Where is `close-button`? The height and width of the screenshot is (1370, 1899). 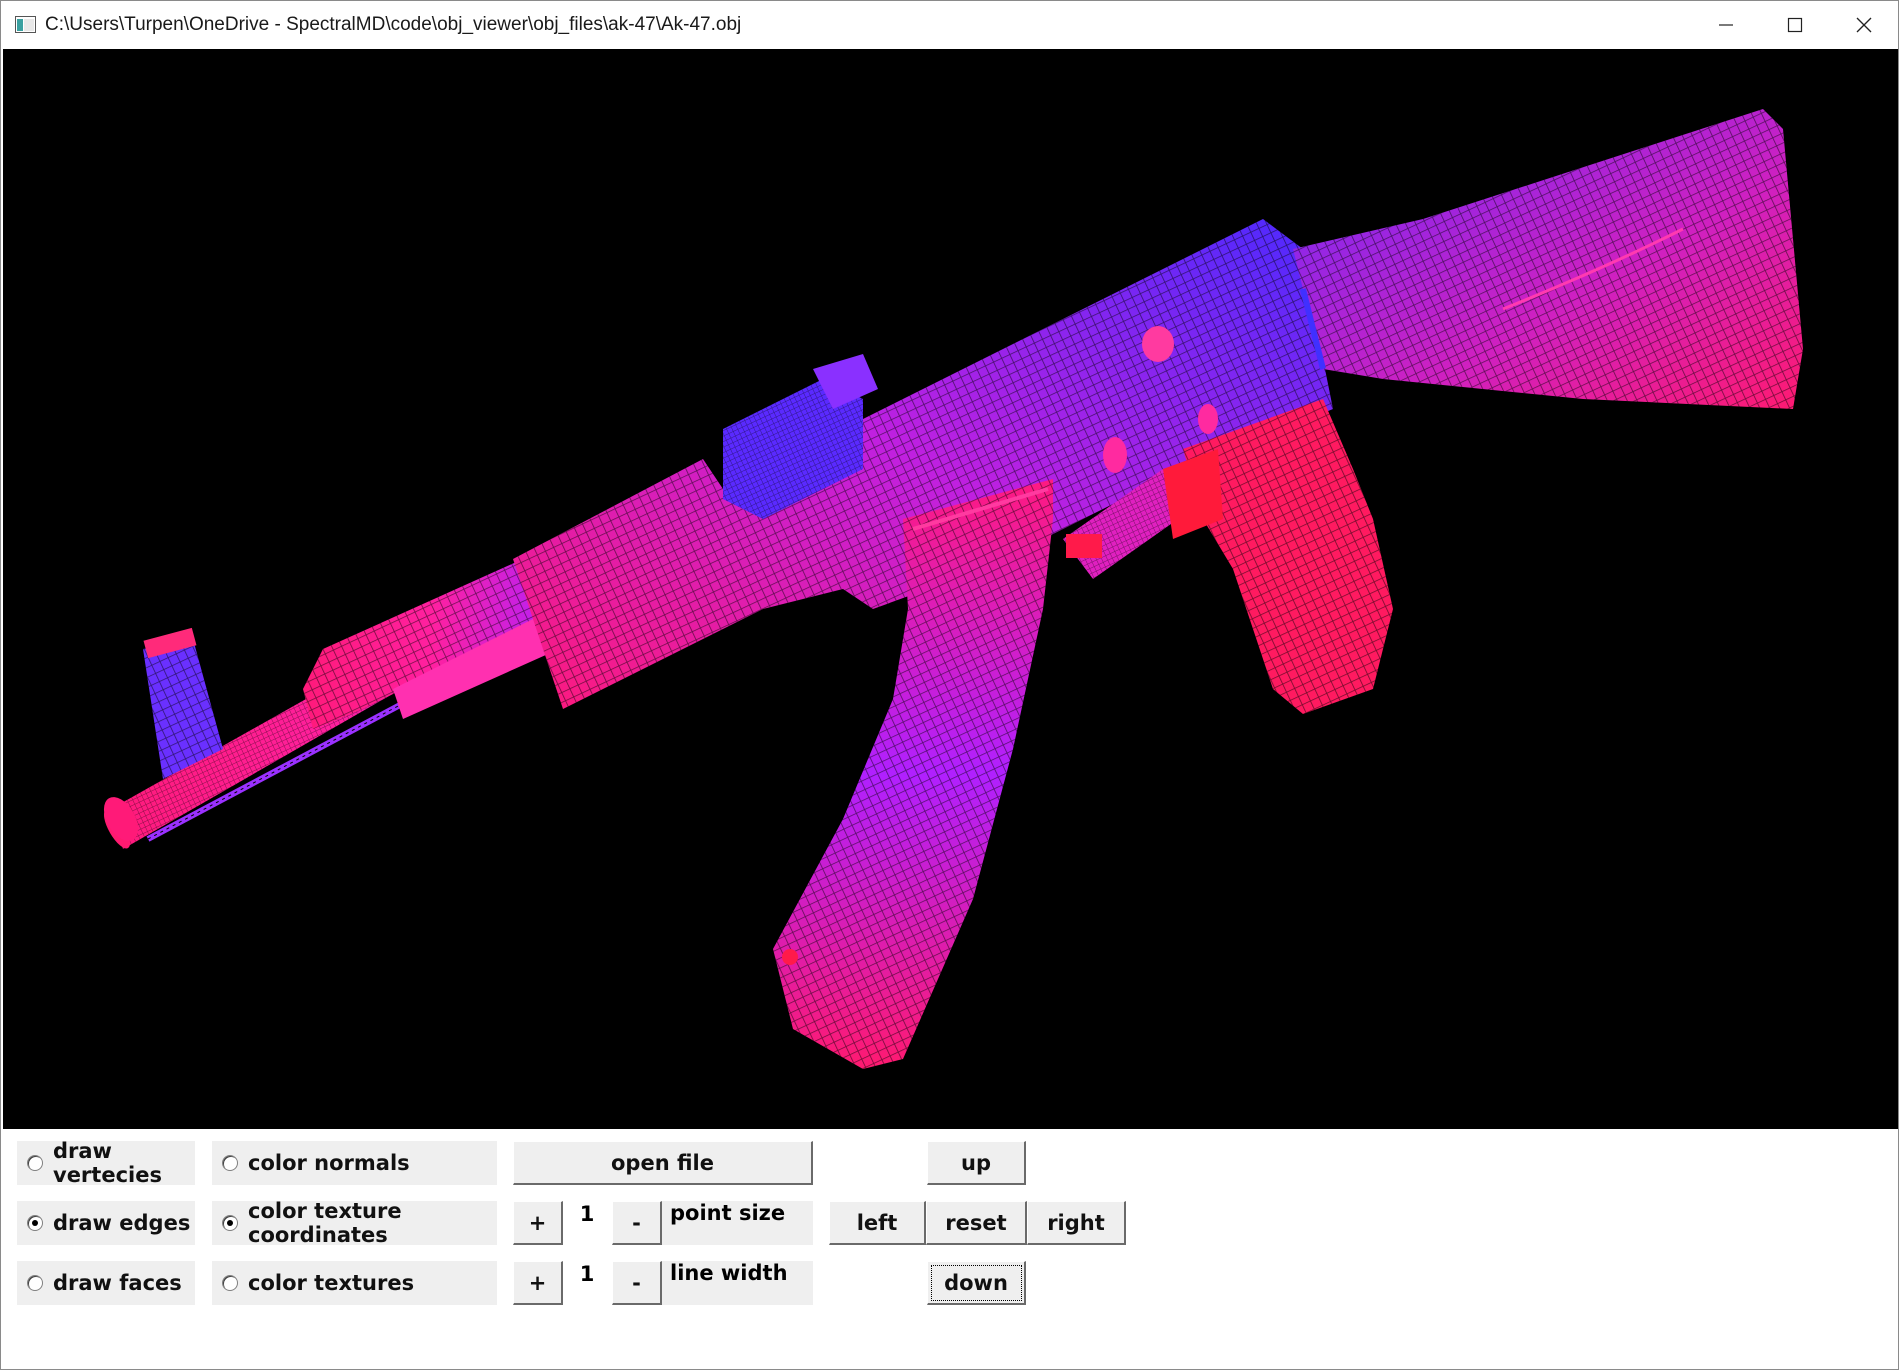
close-button is located at coordinates (1864, 24).